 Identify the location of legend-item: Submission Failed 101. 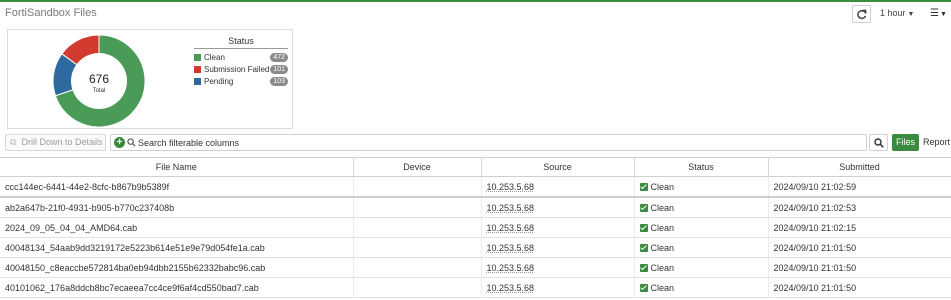
(241, 69).